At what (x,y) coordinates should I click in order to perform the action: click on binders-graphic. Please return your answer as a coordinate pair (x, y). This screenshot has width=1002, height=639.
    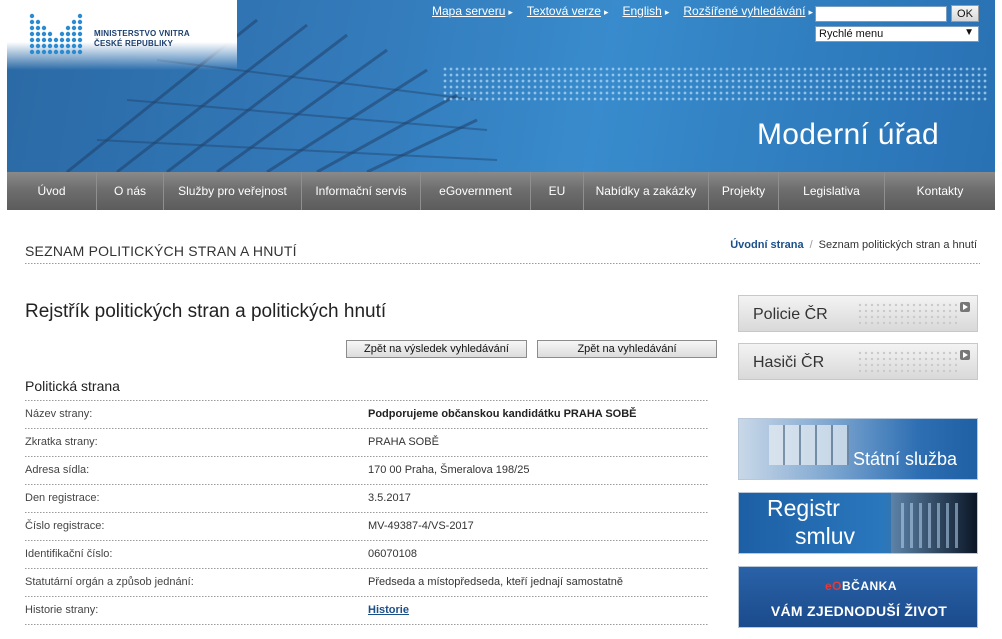
    Looking at the image, I should click on (809, 445).